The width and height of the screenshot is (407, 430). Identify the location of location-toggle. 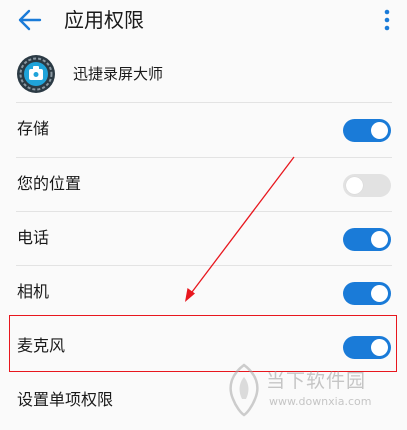
(367, 185).